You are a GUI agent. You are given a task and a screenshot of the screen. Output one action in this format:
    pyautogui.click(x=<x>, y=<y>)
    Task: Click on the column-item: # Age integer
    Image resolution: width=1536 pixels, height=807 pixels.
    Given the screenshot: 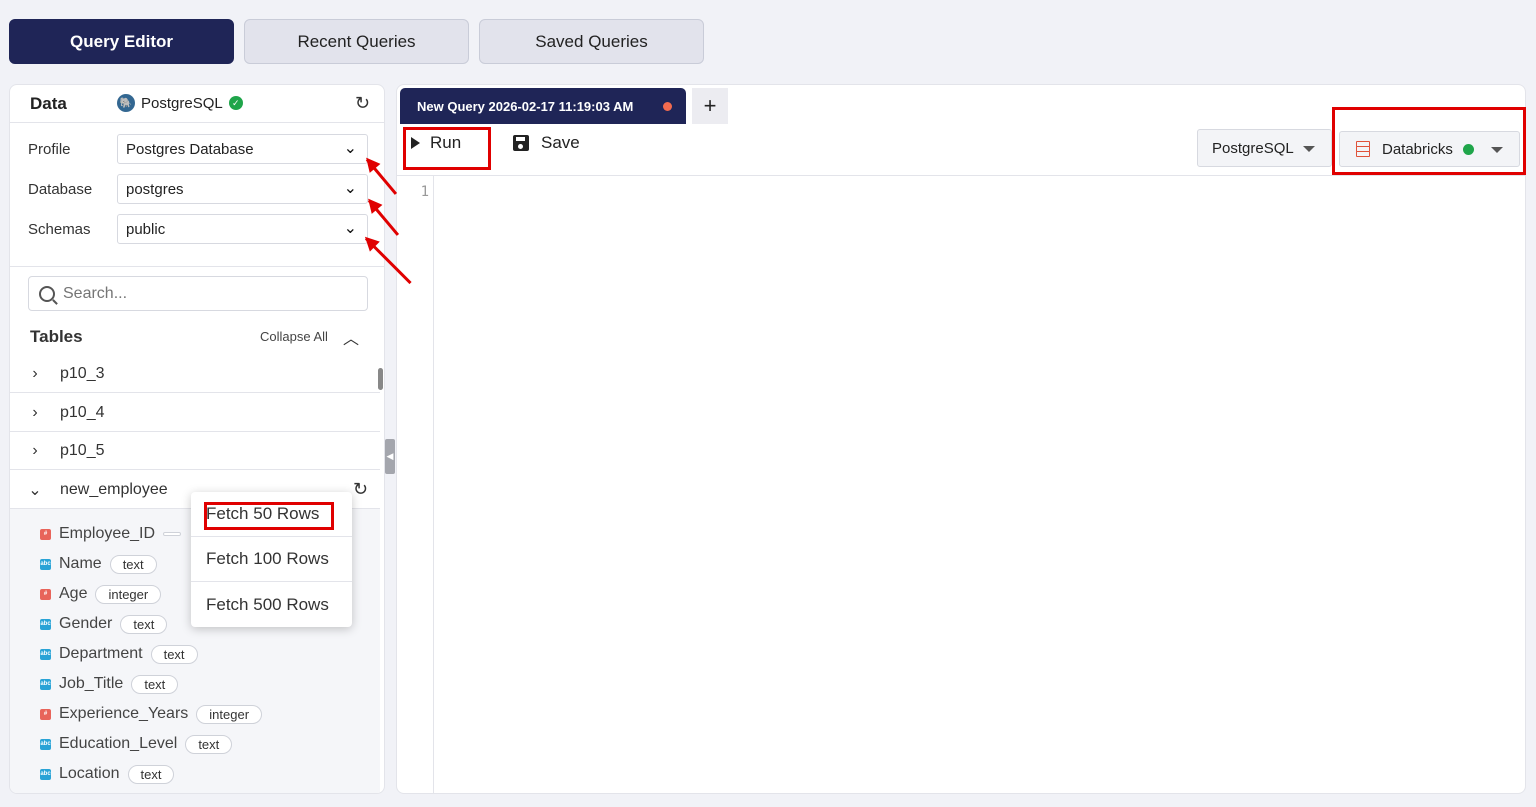 What is the action you would take?
    pyautogui.click(x=101, y=594)
    